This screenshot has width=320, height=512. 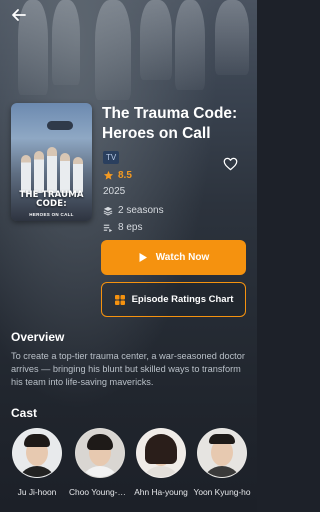 I want to click on episode-ratings-chart-button: Episode Ratings Chart, so click(x=173, y=299).